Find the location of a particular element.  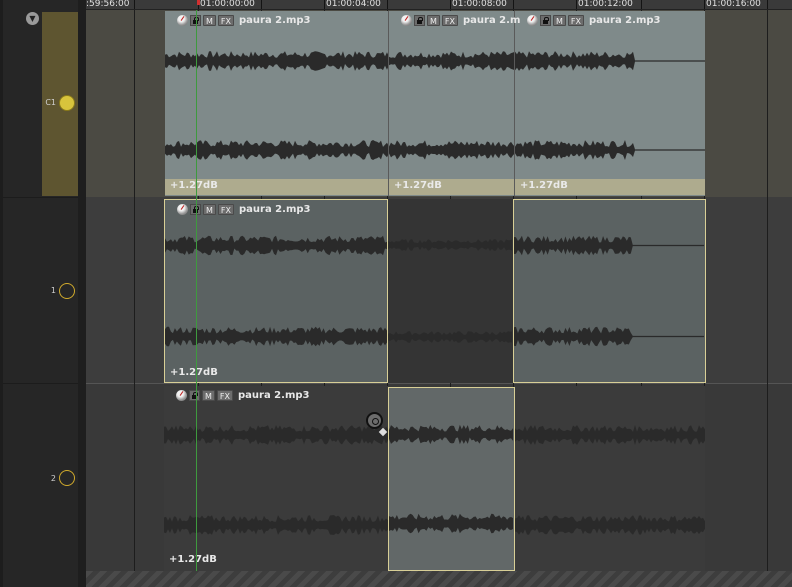

end-of-project-area is located at coordinates (439, 579).